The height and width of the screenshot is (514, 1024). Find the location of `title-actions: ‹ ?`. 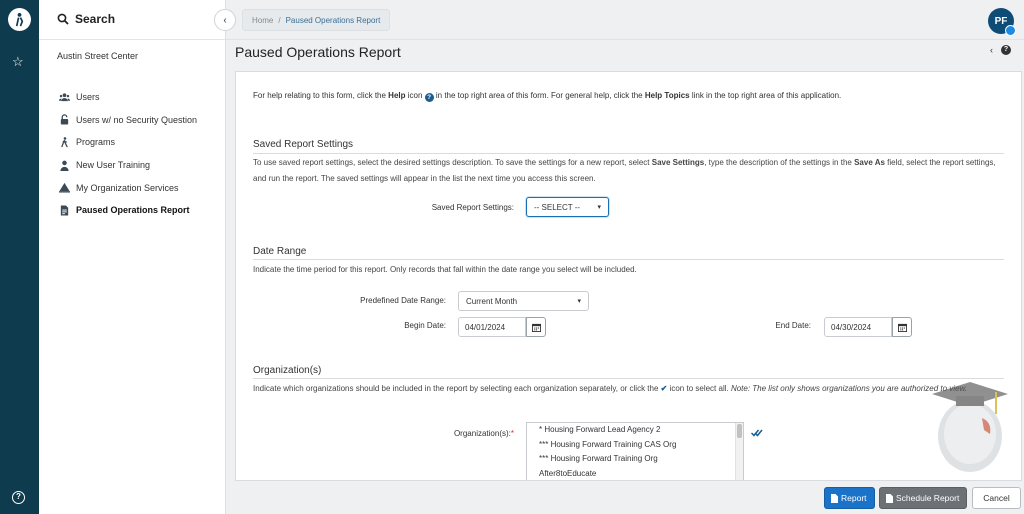

title-actions: ‹ ? is located at coordinates (1000, 50).